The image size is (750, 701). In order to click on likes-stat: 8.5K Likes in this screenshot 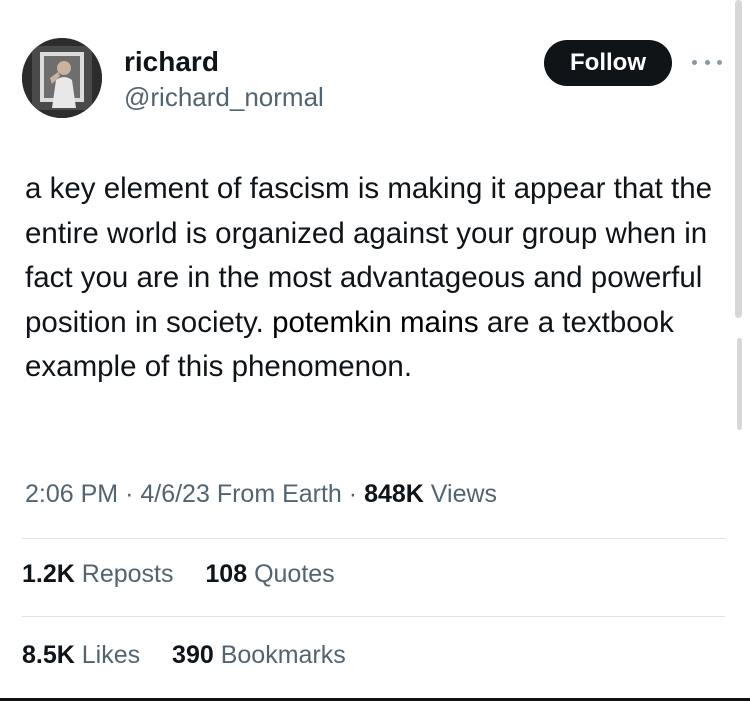, I will do `click(84, 655)`.